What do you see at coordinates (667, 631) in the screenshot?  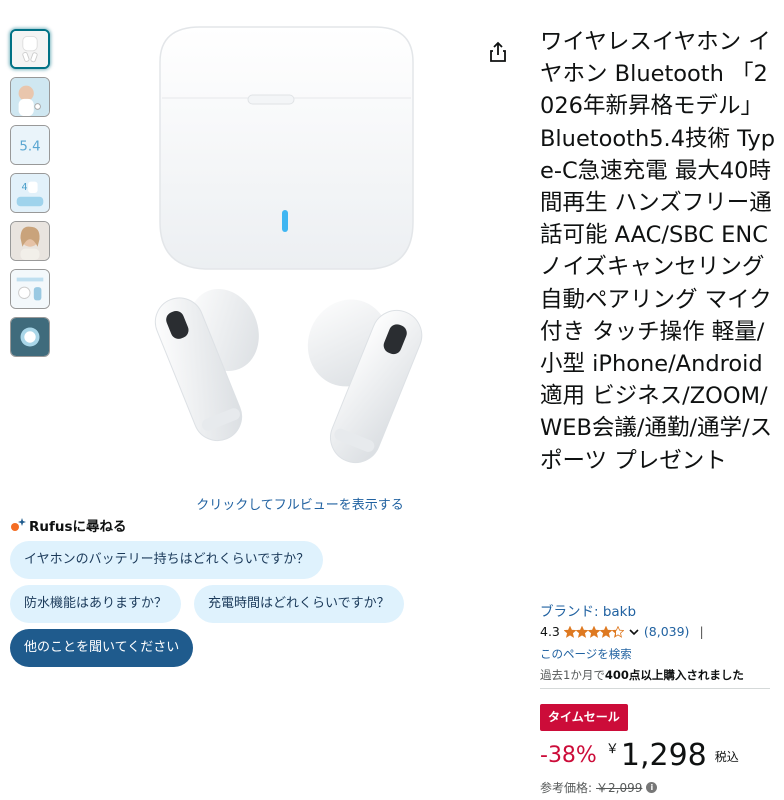 I see `review-count-link: (8,039)` at bounding box center [667, 631].